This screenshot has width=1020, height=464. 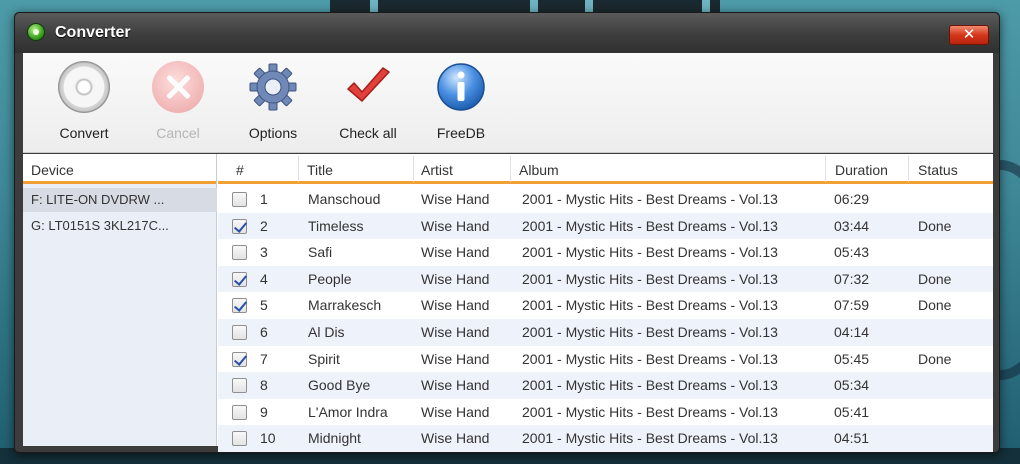 What do you see at coordinates (852, 252) in the screenshot?
I see `track-duration: 05:43` at bounding box center [852, 252].